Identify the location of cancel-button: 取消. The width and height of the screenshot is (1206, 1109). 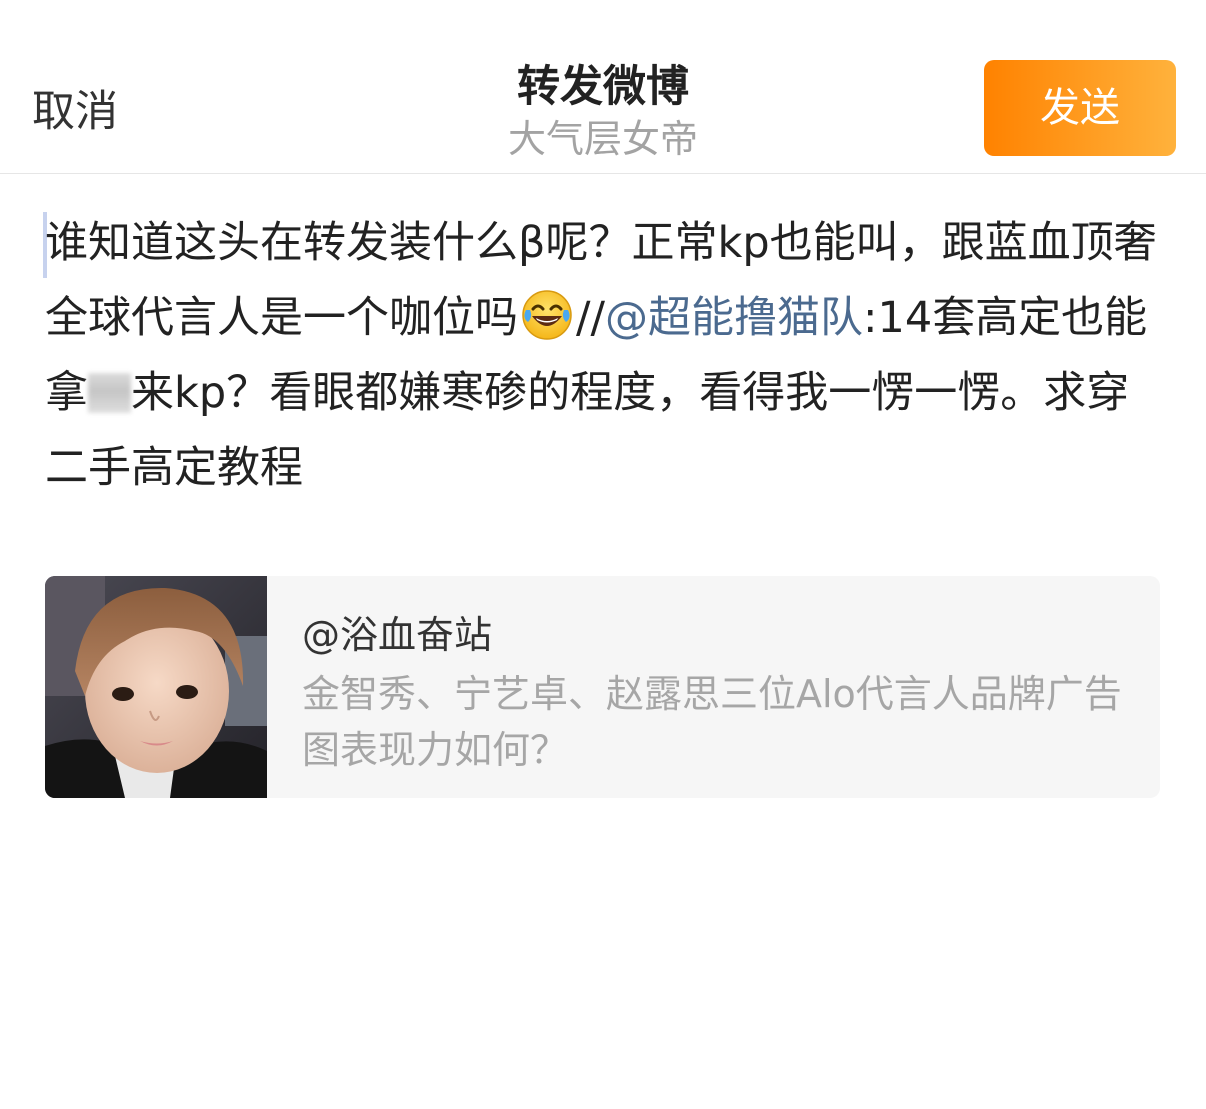
(75, 112).